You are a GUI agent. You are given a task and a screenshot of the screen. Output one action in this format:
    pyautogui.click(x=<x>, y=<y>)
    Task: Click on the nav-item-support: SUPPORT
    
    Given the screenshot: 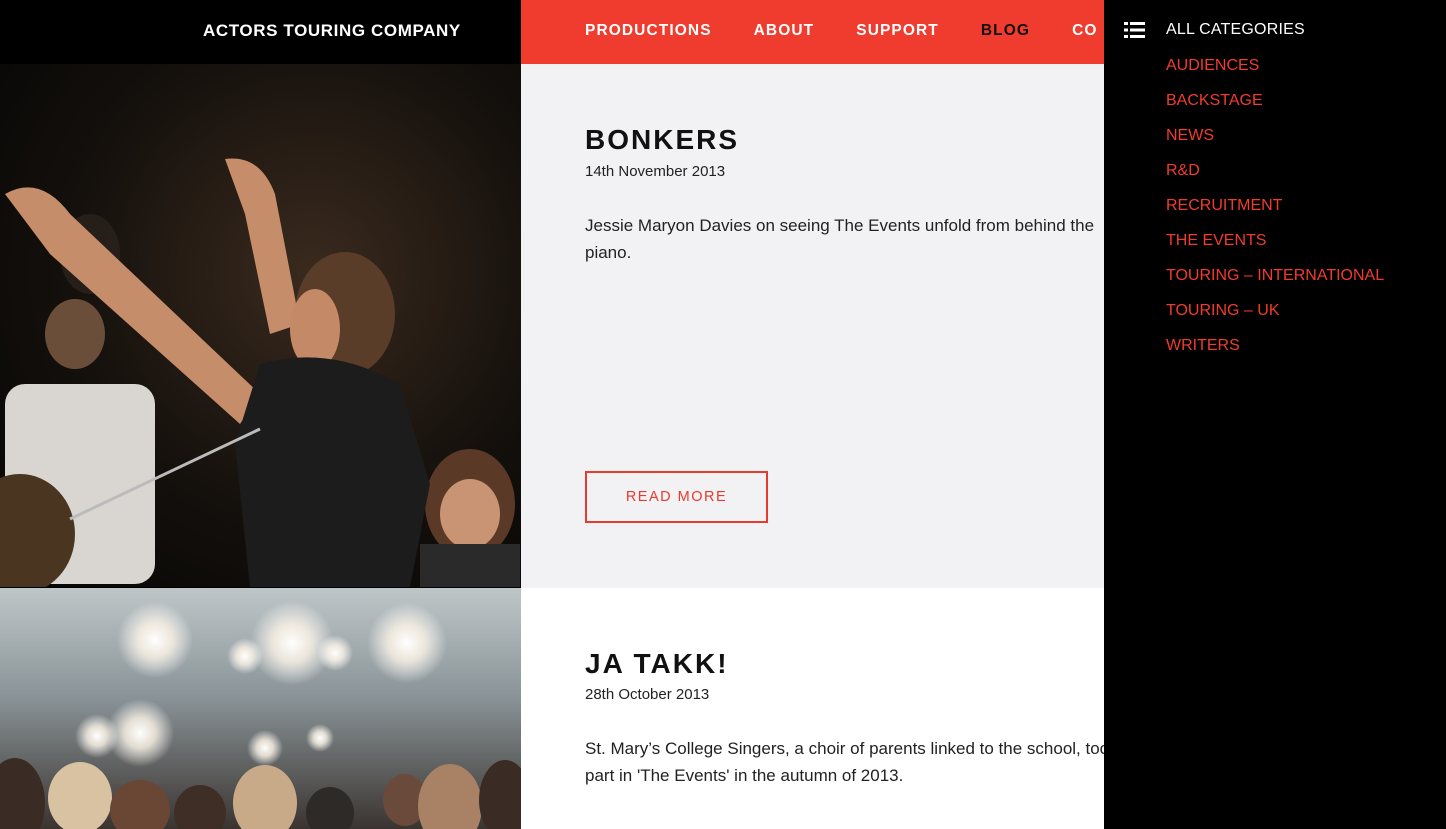 What is the action you would take?
    pyautogui.click(x=897, y=31)
    